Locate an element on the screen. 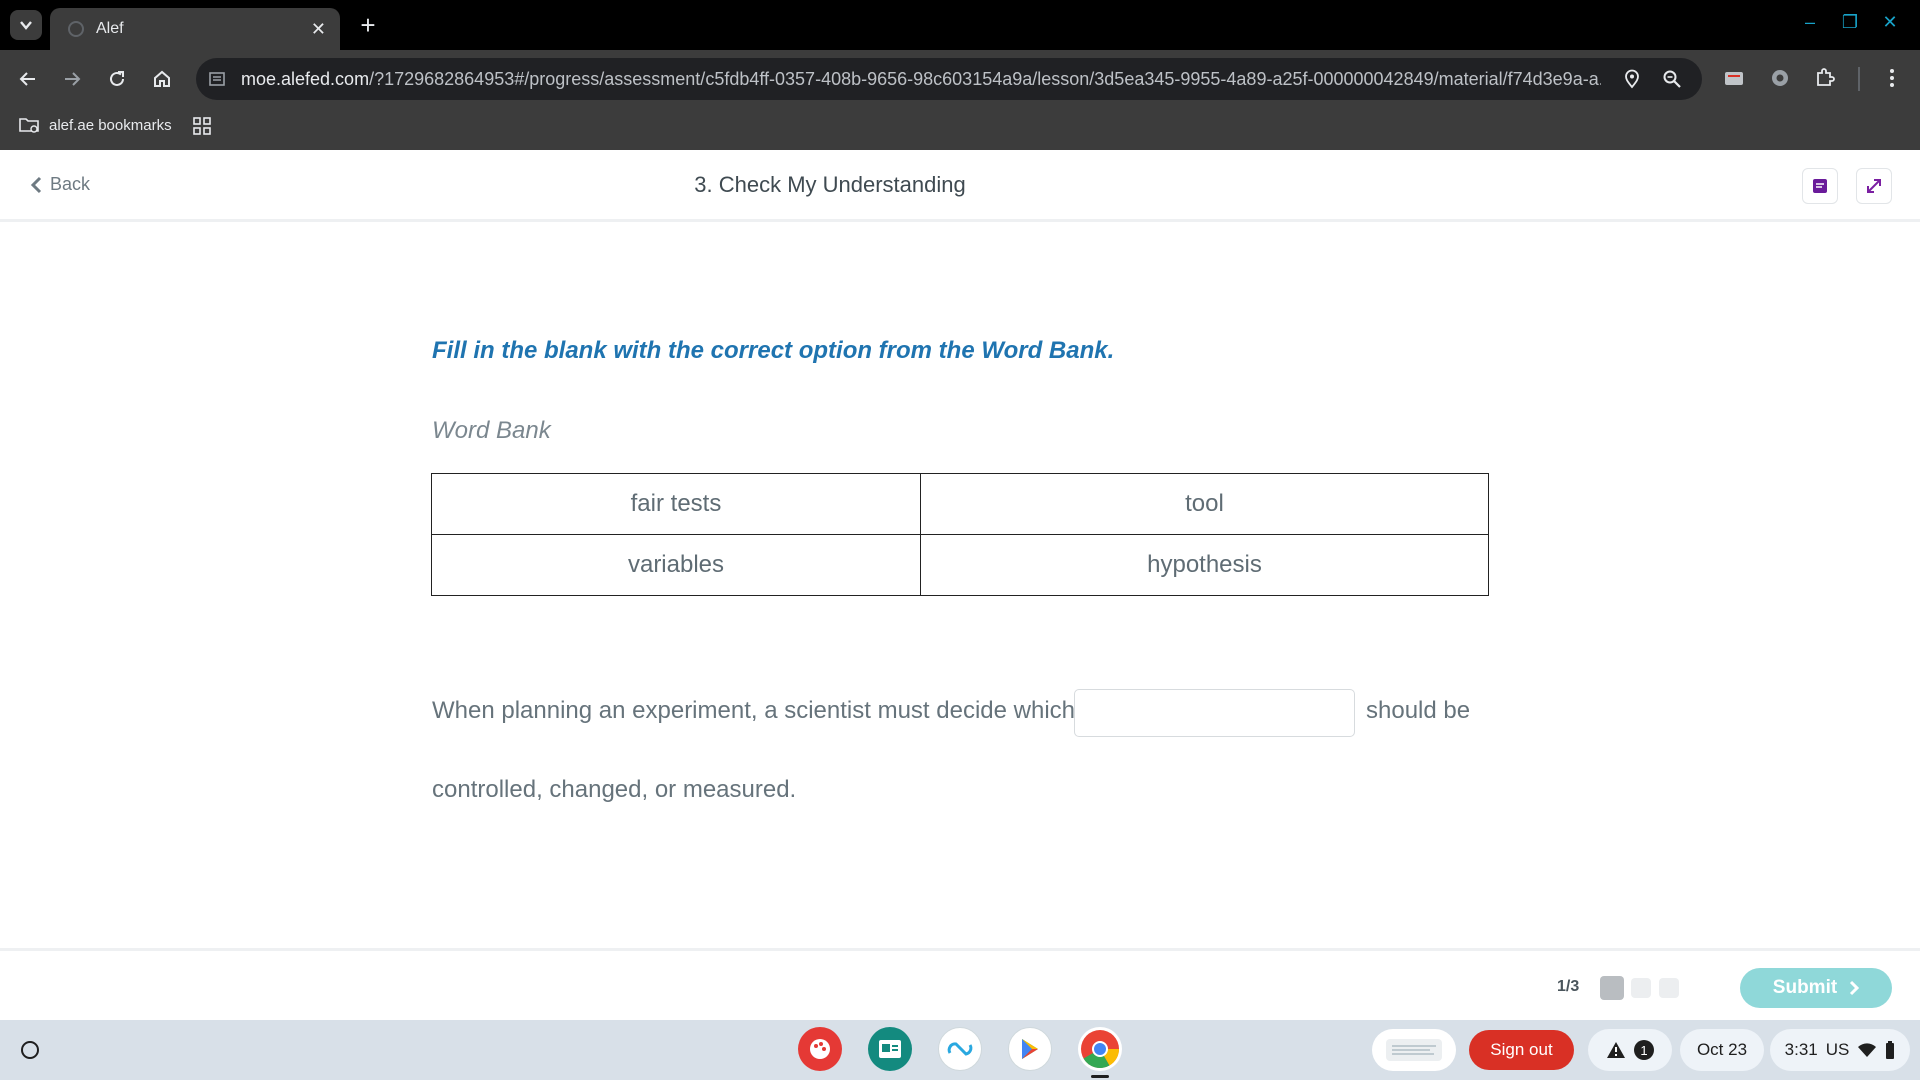 The image size is (1920, 1080). active-app-indicator is located at coordinates (1100, 1076).